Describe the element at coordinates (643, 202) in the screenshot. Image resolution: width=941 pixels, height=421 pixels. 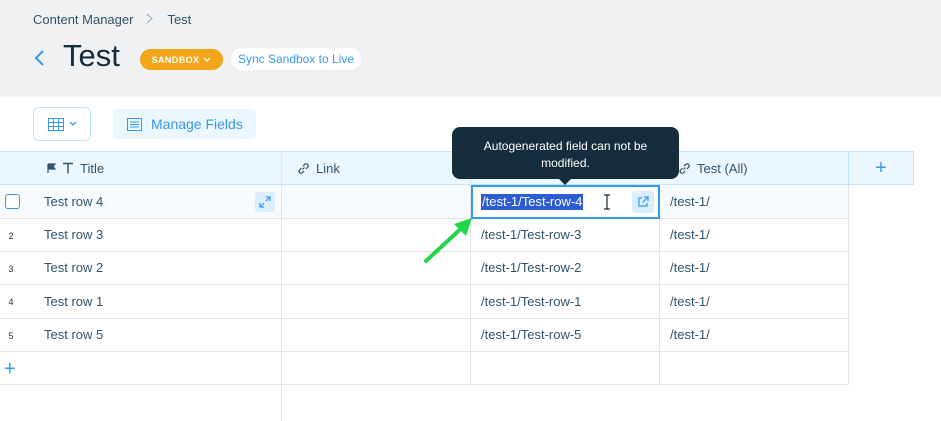
I see `open-link-icon` at that location.